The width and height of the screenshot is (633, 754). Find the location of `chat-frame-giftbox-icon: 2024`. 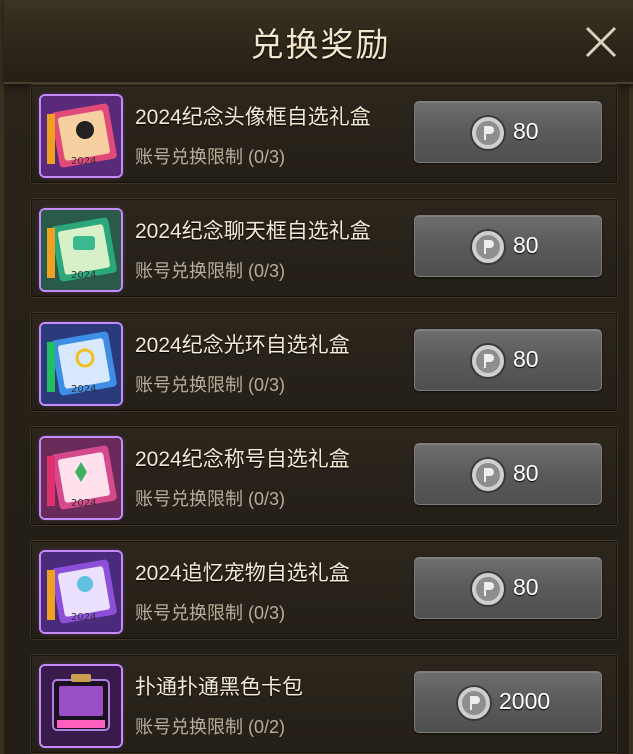

chat-frame-giftbox-icon: 2024 is located at coordinates (81, 250).